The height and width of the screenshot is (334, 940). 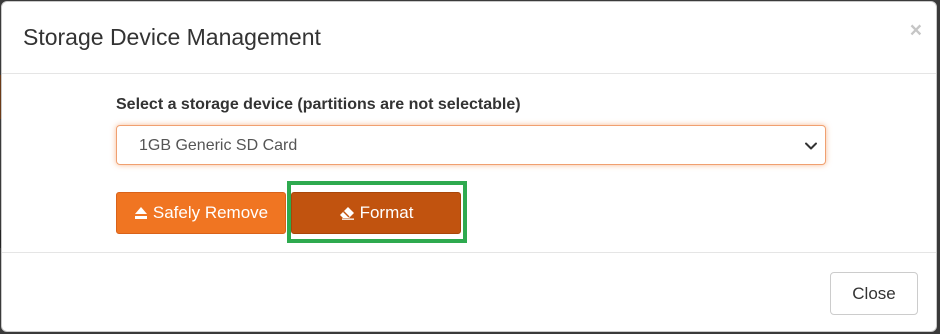 I want to click on safely-remove-button: Safely Remove, so click(x=201, y=213).